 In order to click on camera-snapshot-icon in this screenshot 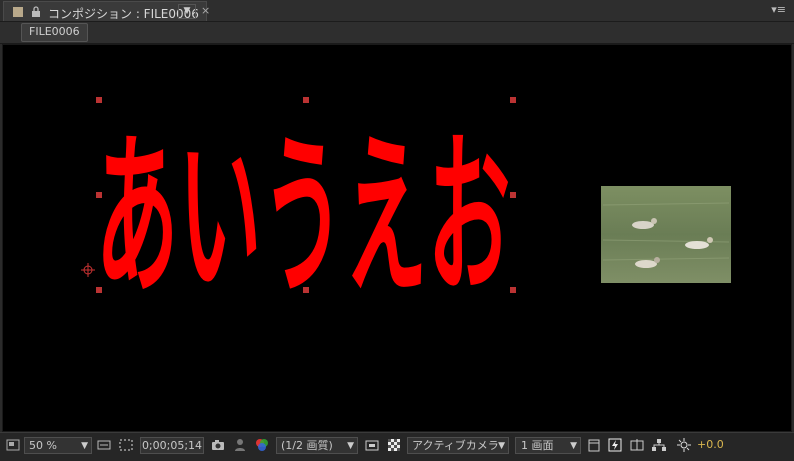, I will do `click(218, 445)`.